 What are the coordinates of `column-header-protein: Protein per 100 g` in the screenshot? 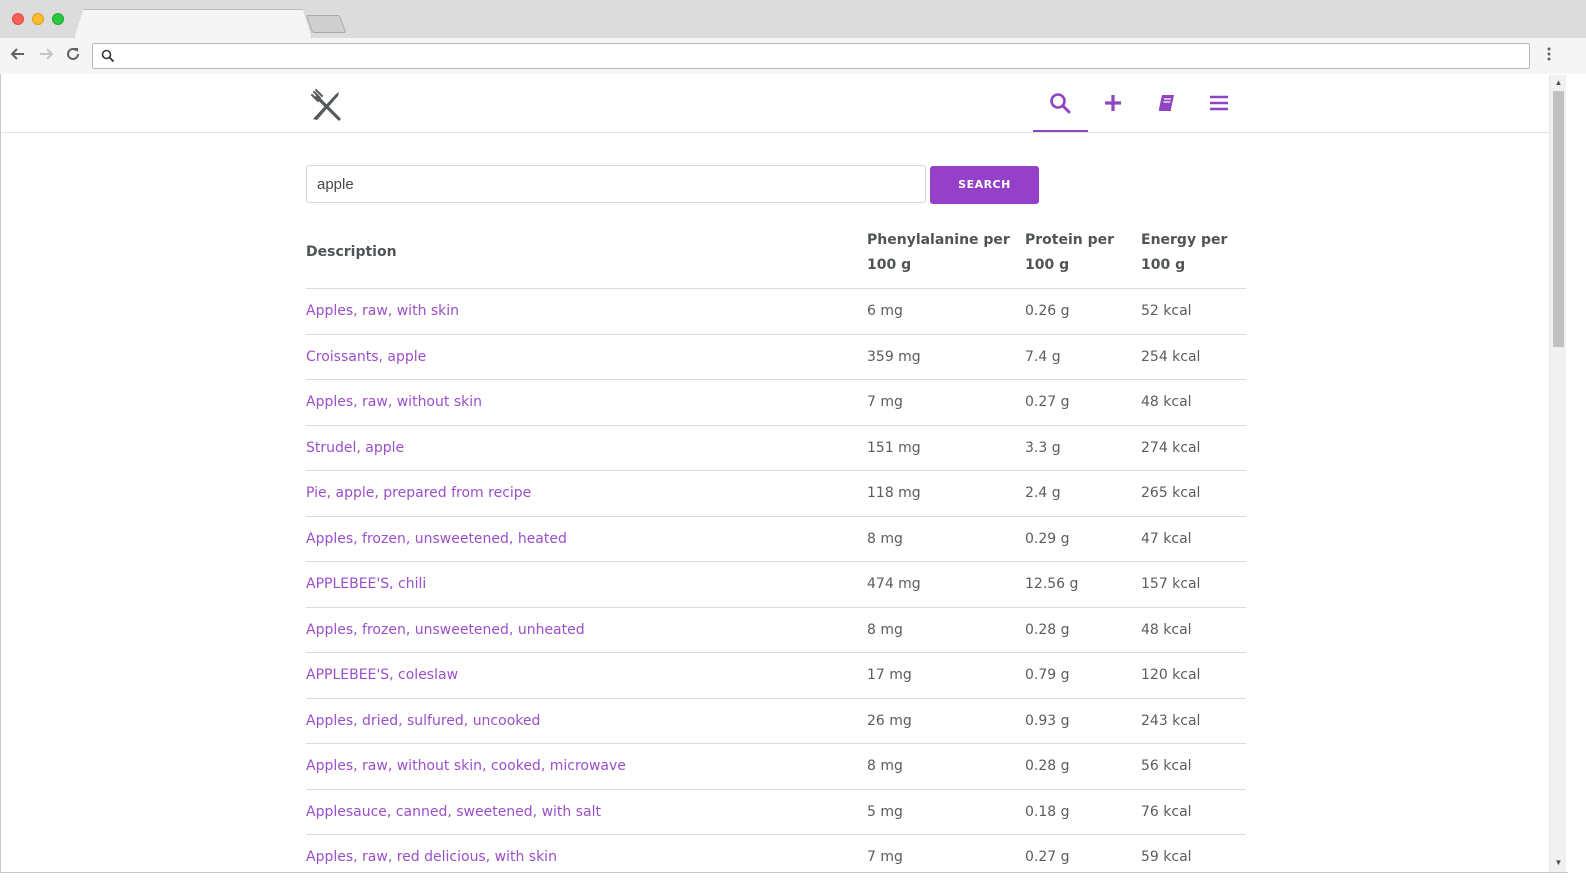 It's located at (1075, 253).